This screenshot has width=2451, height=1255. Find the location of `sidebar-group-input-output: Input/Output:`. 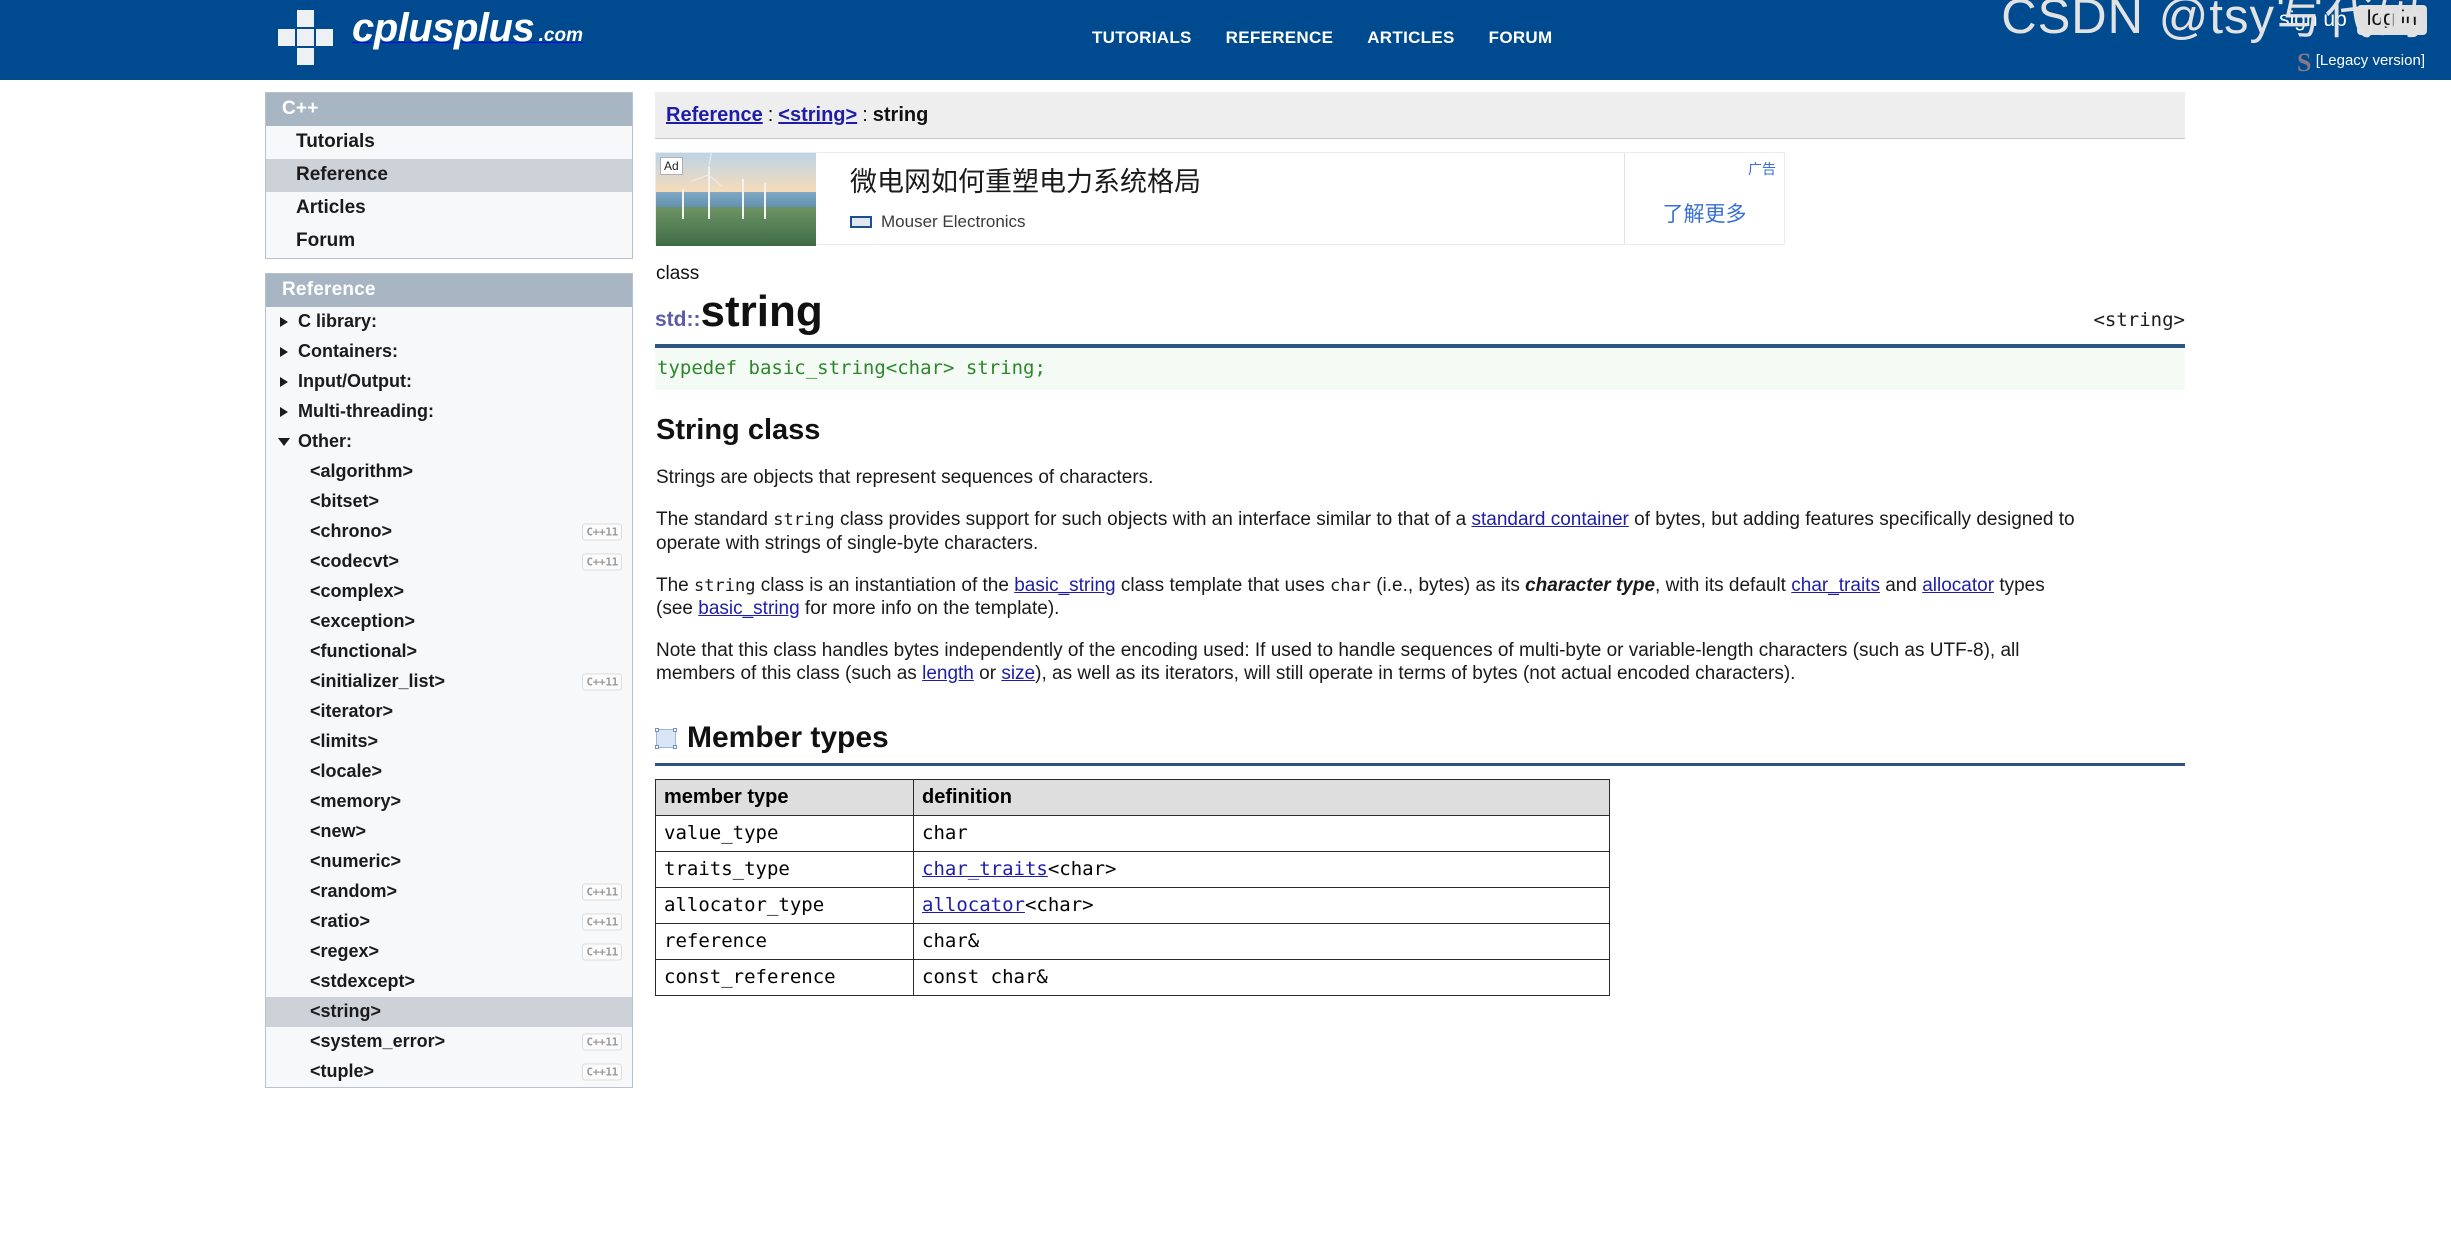

sidebar-group-input-output: Input/Output: is located at coordinates (449, 382).